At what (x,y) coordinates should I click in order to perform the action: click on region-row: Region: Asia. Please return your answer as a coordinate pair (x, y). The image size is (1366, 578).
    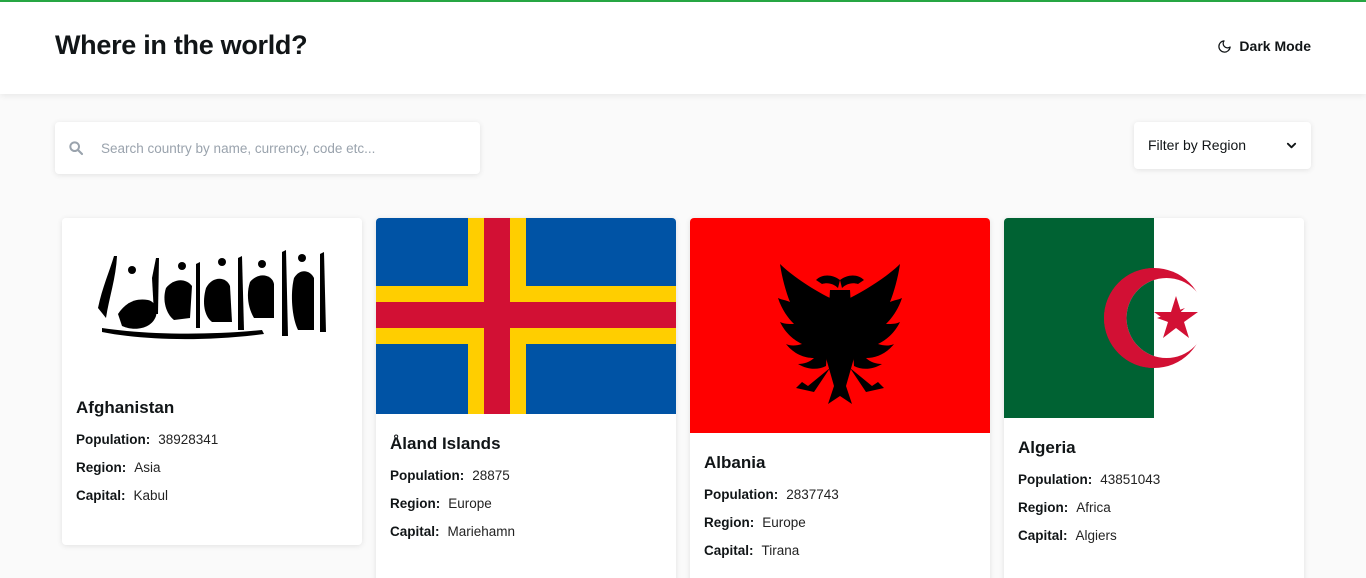
    Looking at the image, I should click on (212, 469).